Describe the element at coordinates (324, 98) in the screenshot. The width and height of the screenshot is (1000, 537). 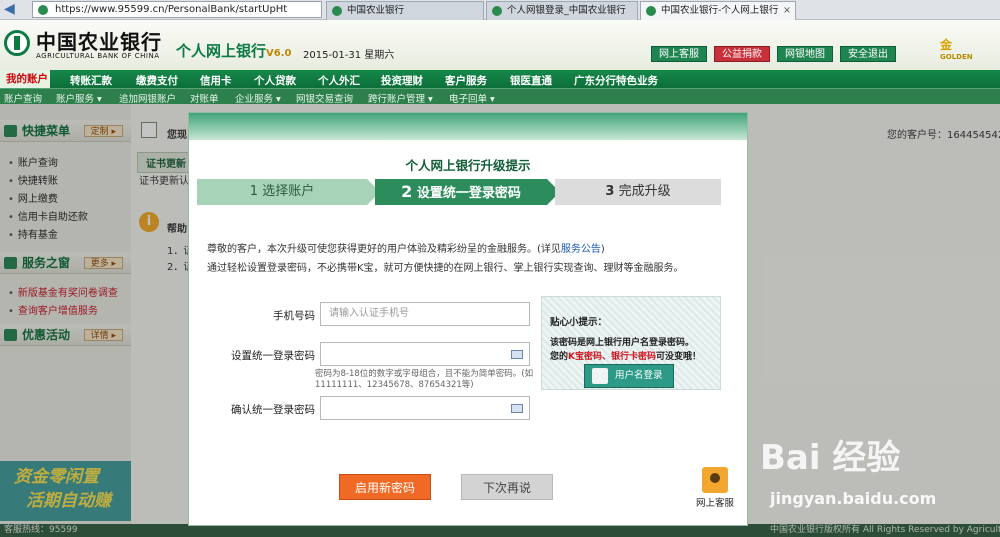
I see `subnav-txn-query: 网银交易查询` at that location.